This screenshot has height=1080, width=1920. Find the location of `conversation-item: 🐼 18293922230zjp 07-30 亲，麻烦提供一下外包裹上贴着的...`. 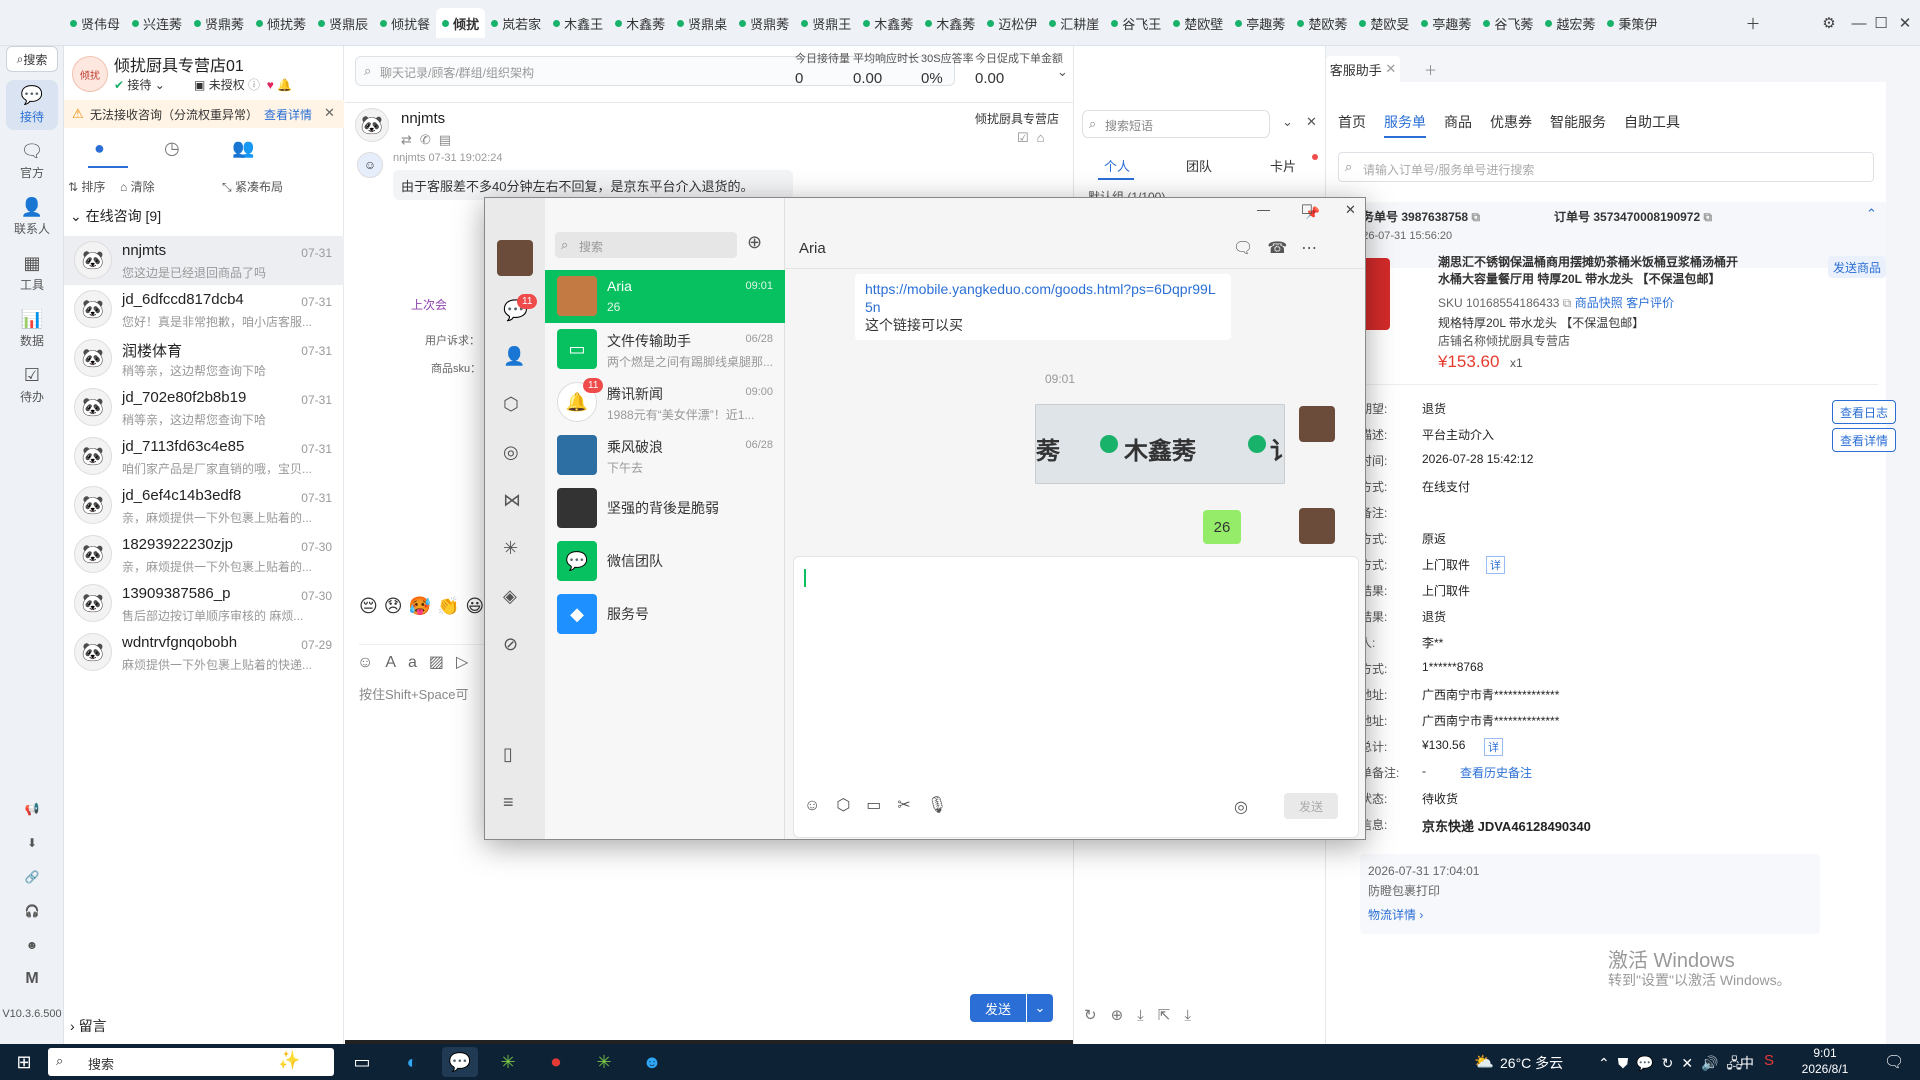

conversation-item: 🐼 18293922230zjp 07-30 亲，麻烦提供一下外包裹上贴着的... is located at coordinates (204, 554).